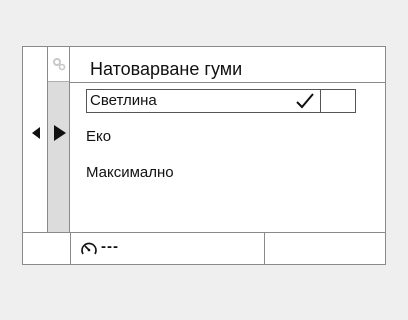 The width and height of the screenshot is (408, 320). Describe the element at coordinates (204, 248) in the screenshot. I see `status-bar: ---` at that location.